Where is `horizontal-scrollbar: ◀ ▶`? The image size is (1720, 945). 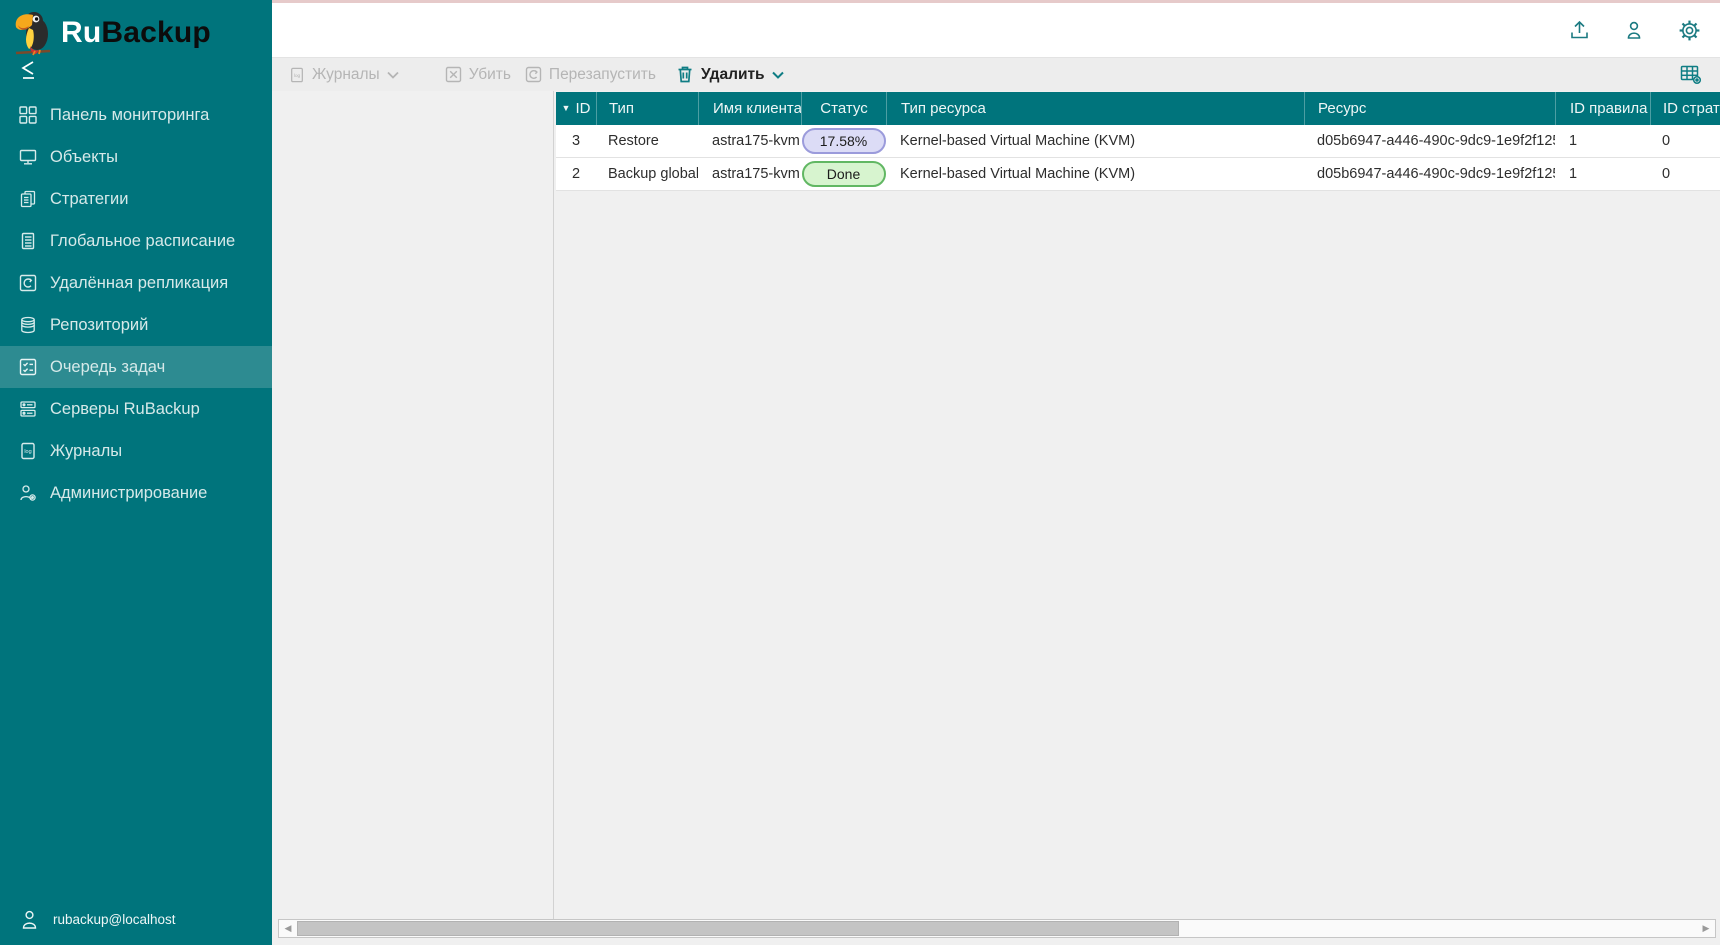
horizontal-scrollbar: ◀ ▶ is located at coordinates (997, 928).